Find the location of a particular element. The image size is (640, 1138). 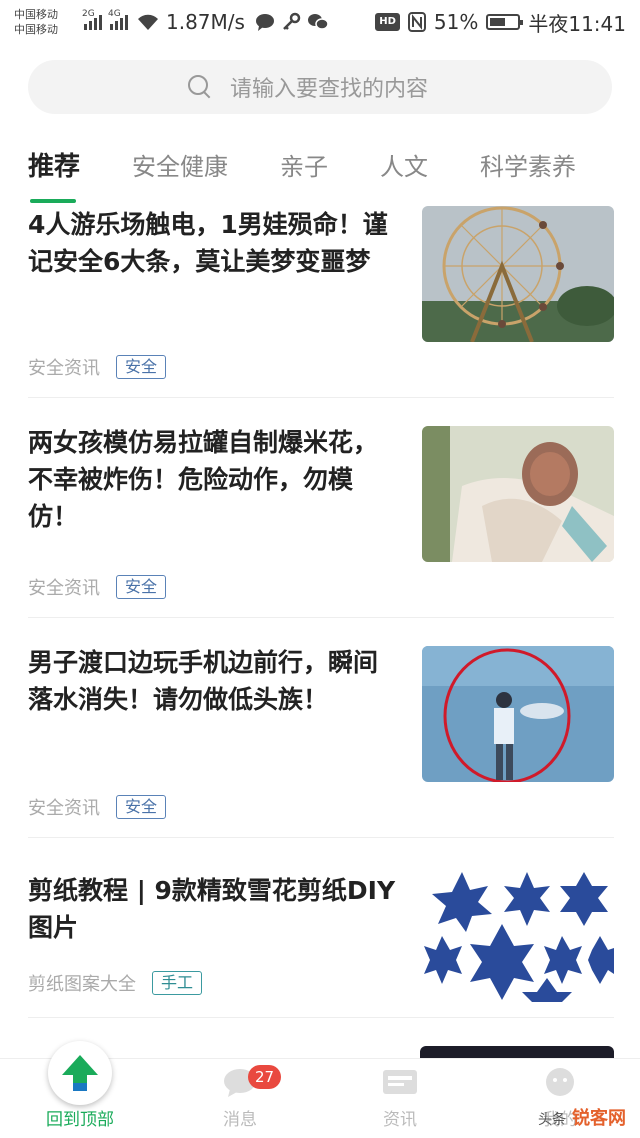

carrier-2: 中国移动 is located at coordinates (36, 29).